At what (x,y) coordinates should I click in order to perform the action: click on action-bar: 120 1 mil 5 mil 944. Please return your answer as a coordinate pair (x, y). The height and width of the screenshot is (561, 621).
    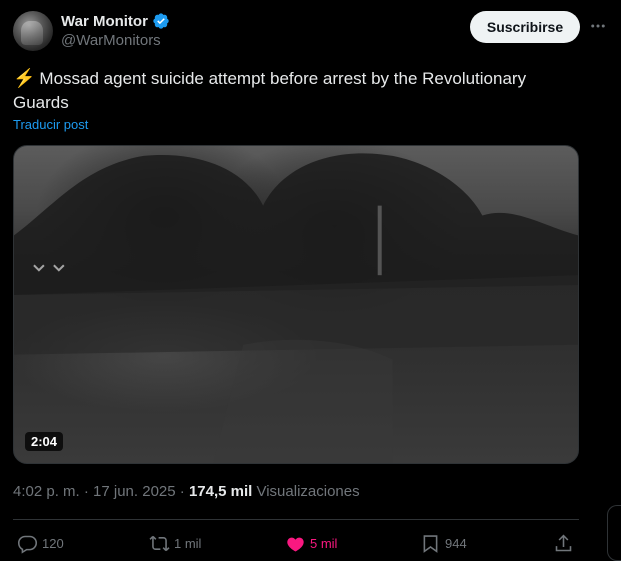
    Looking at the image, I should click on (296, 543).